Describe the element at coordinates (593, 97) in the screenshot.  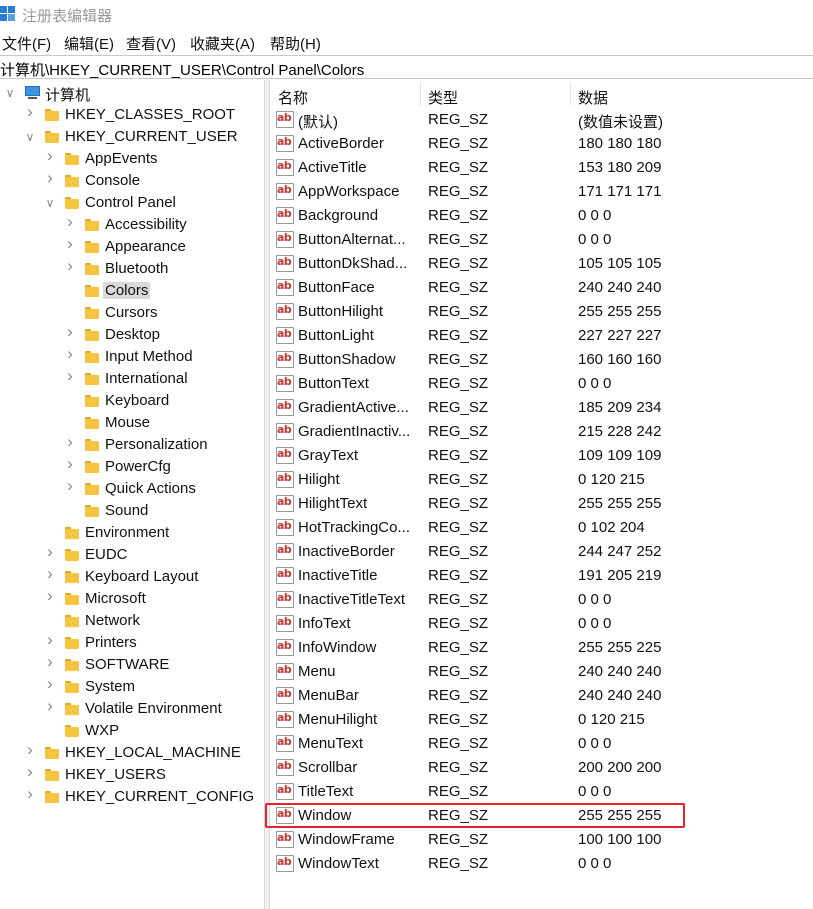
I see `column-header-data: 数据` at that location.